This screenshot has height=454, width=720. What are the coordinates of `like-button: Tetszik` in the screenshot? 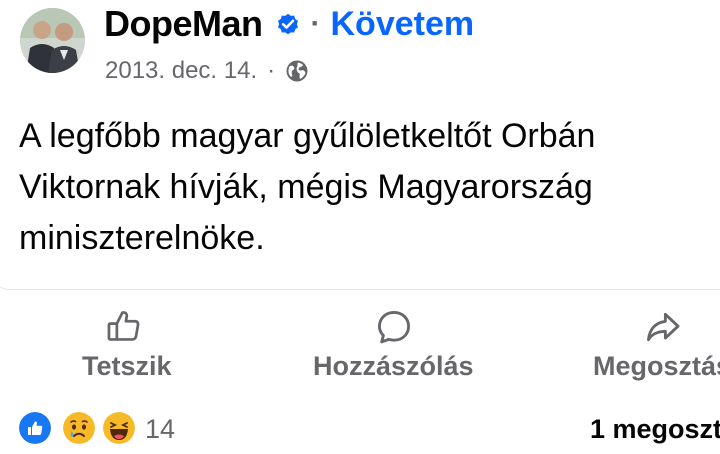 It's located at (135, 345).